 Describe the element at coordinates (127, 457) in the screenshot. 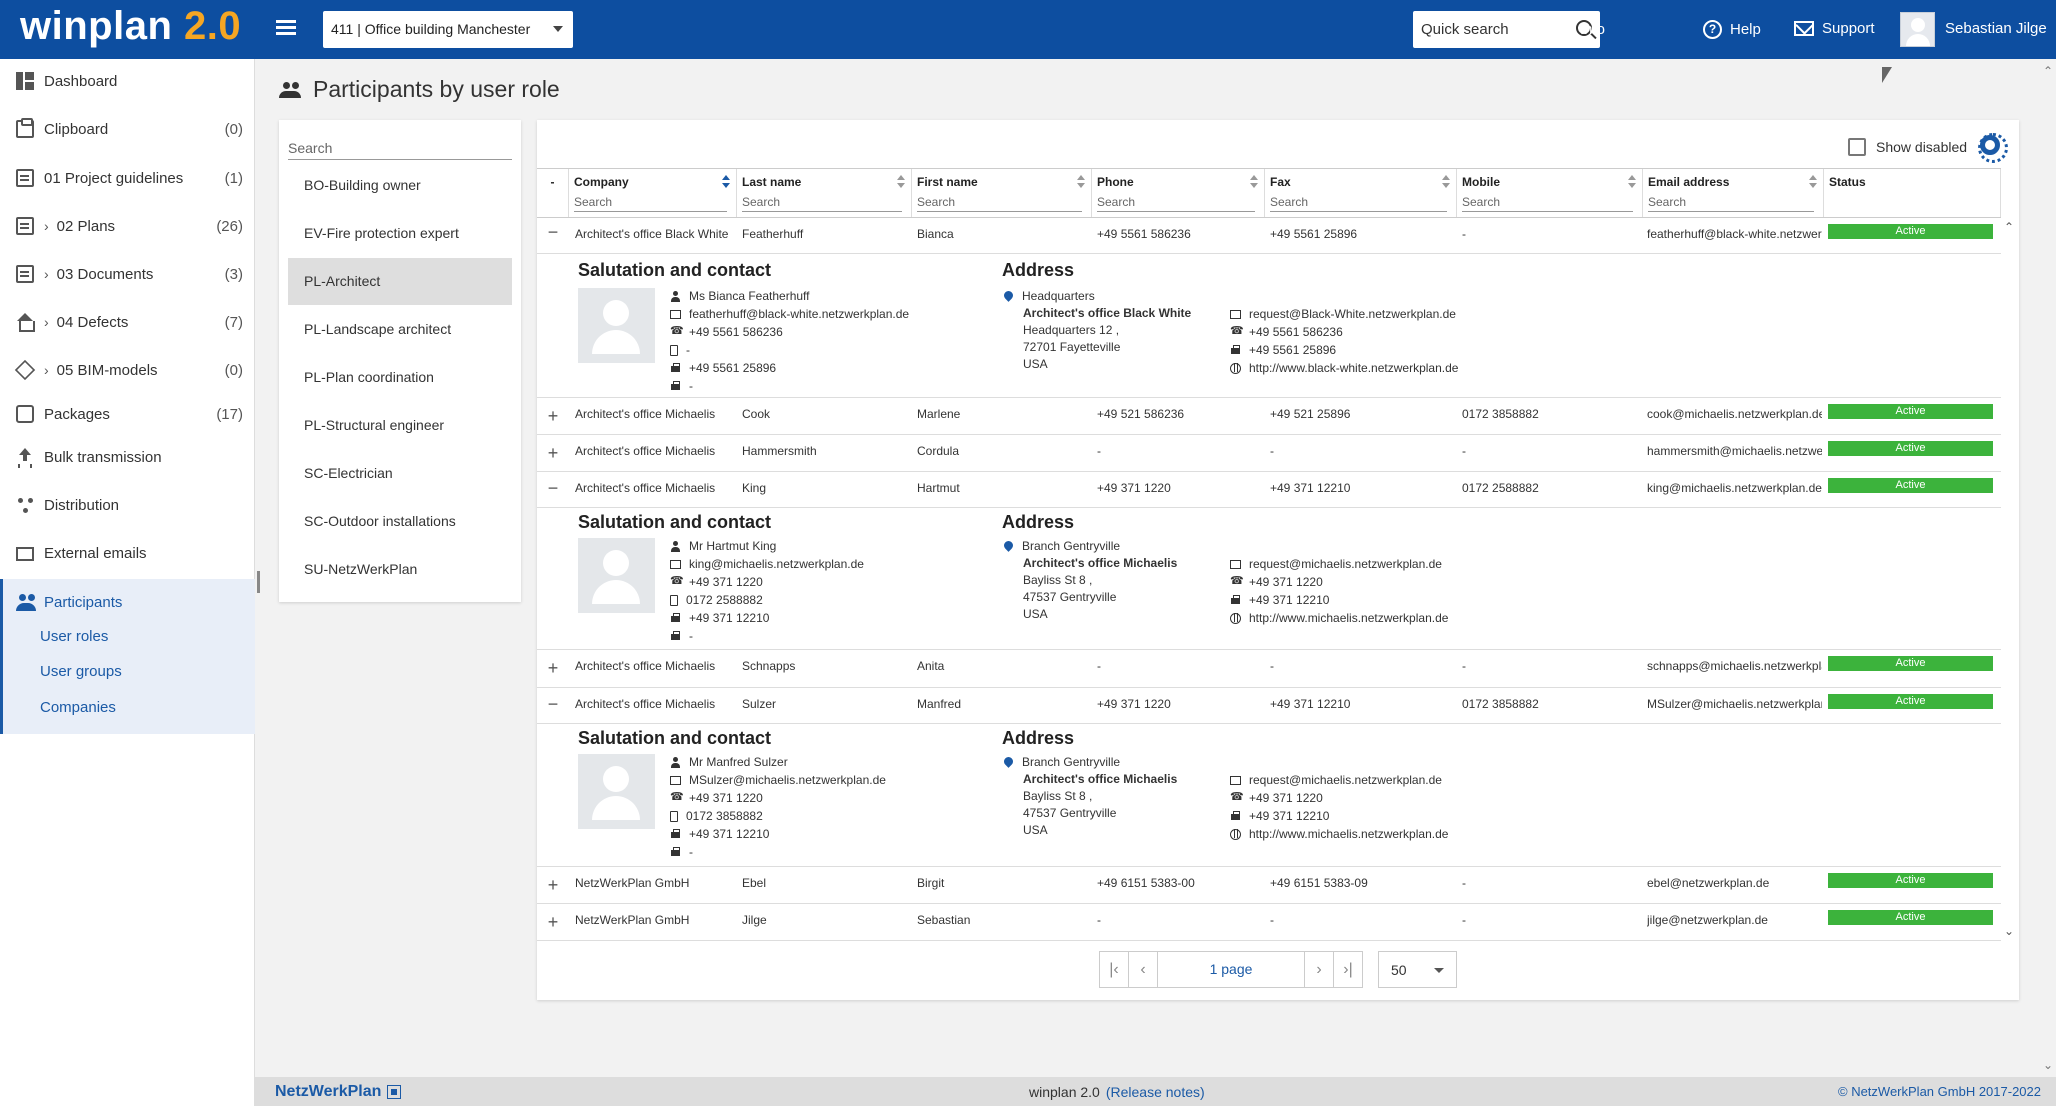

I see `sidebar-item-bulk-transmission: Bulk transmission` at that location.